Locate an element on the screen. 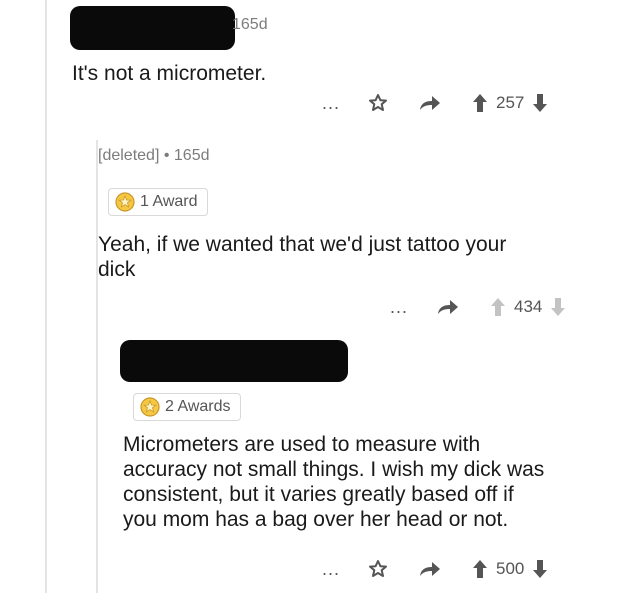 The height and width of the screenshot is (593, 640). vote-controls: 257 is located at coordinates (510, 103).